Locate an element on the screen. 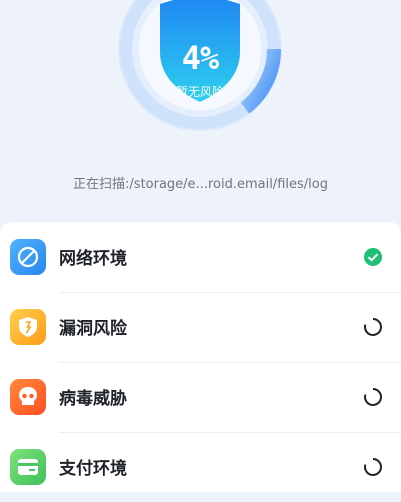 The image size is (401, 502). check-label: 漏洞风险 is located at coordinates (93, 329).